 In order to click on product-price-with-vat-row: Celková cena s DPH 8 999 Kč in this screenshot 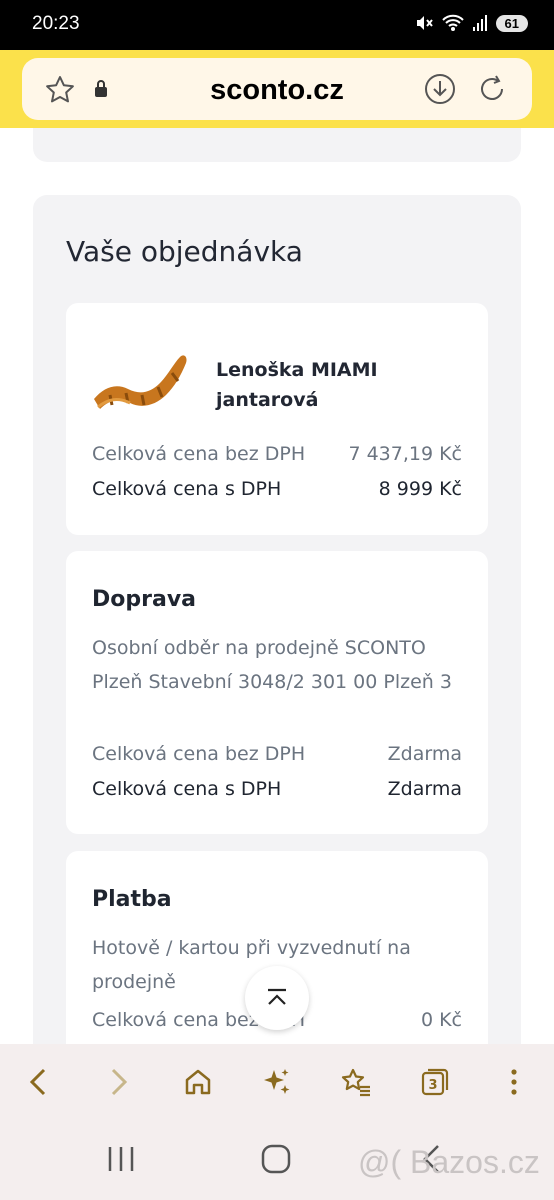, I will do `click(277, 489)`.